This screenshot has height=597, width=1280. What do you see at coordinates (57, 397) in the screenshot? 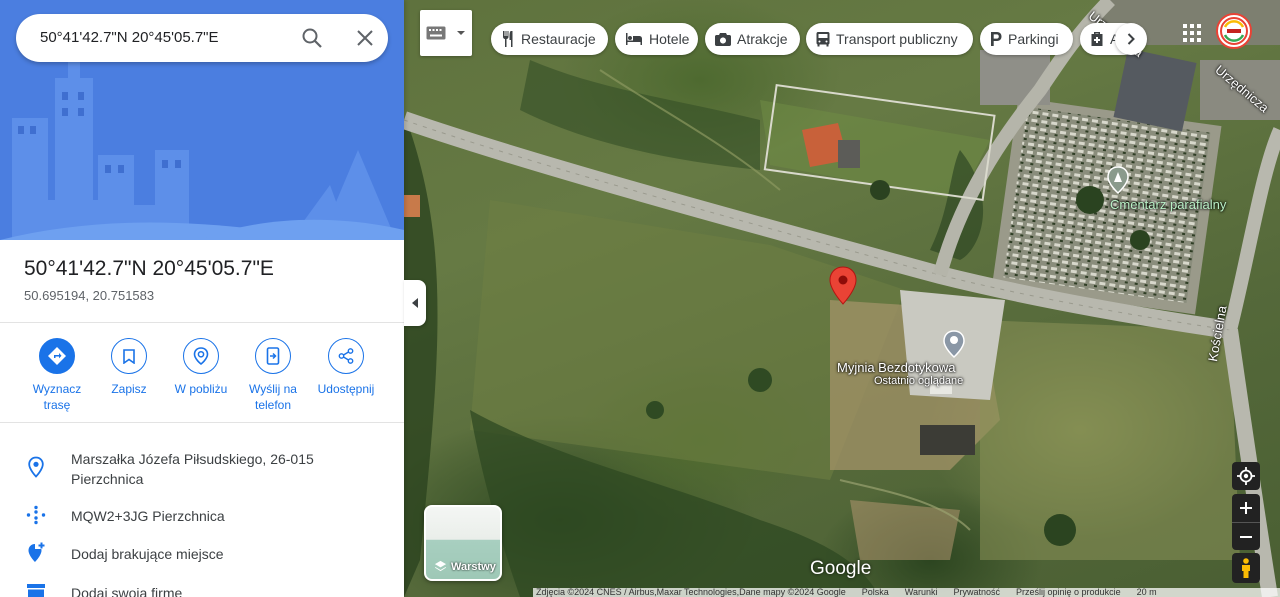
I see `directions-label: Wyznacz trasę` at bounding box center [57, 397].